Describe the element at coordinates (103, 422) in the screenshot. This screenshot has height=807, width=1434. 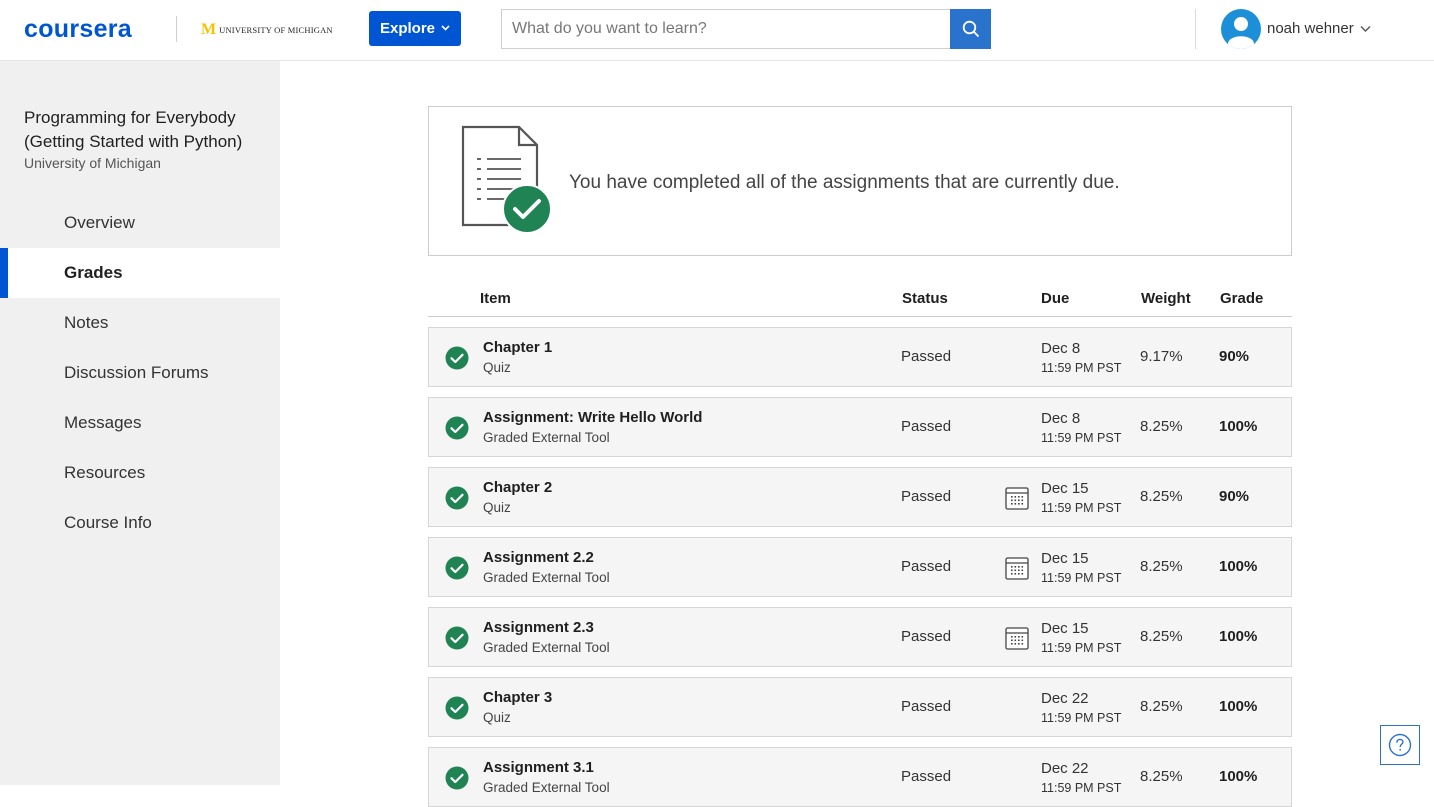
I see `sidebar-item-label: Messages` at that location.